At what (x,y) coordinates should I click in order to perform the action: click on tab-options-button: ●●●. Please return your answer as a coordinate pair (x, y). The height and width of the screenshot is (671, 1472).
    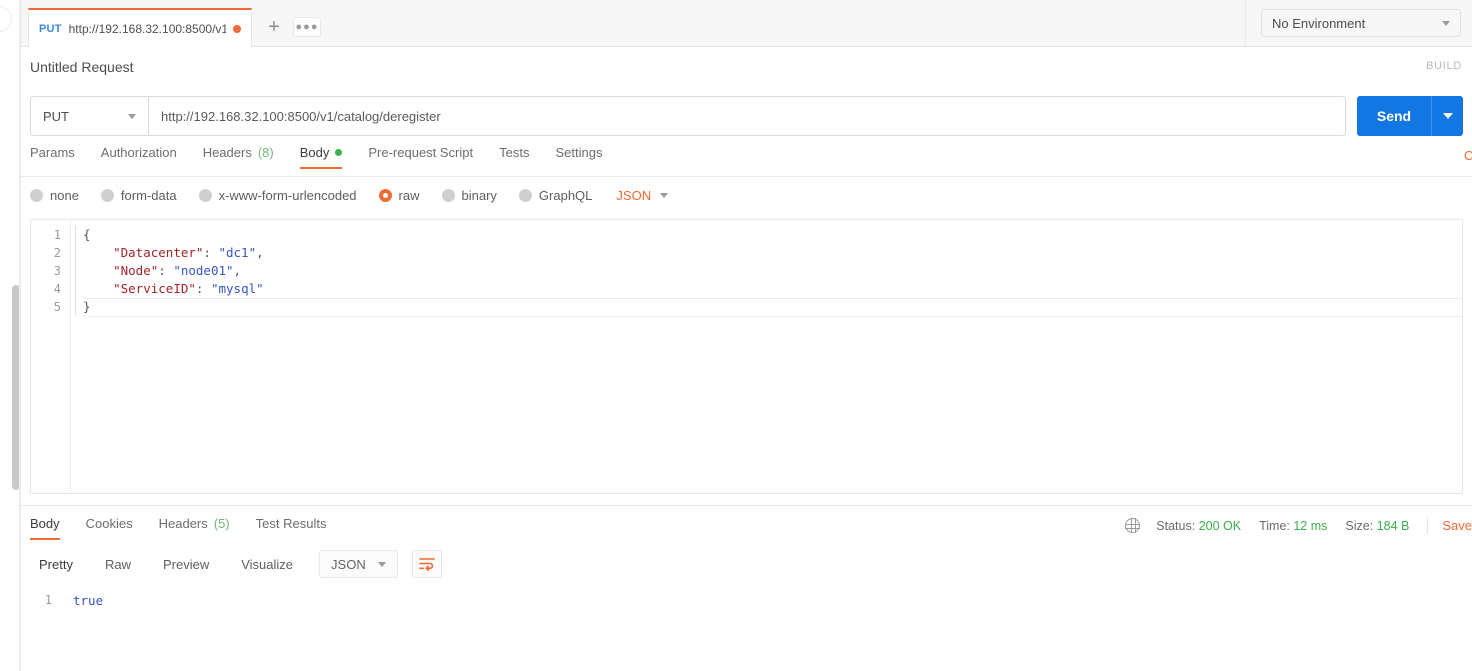
    Looking at the image, I should click on (307, 27).